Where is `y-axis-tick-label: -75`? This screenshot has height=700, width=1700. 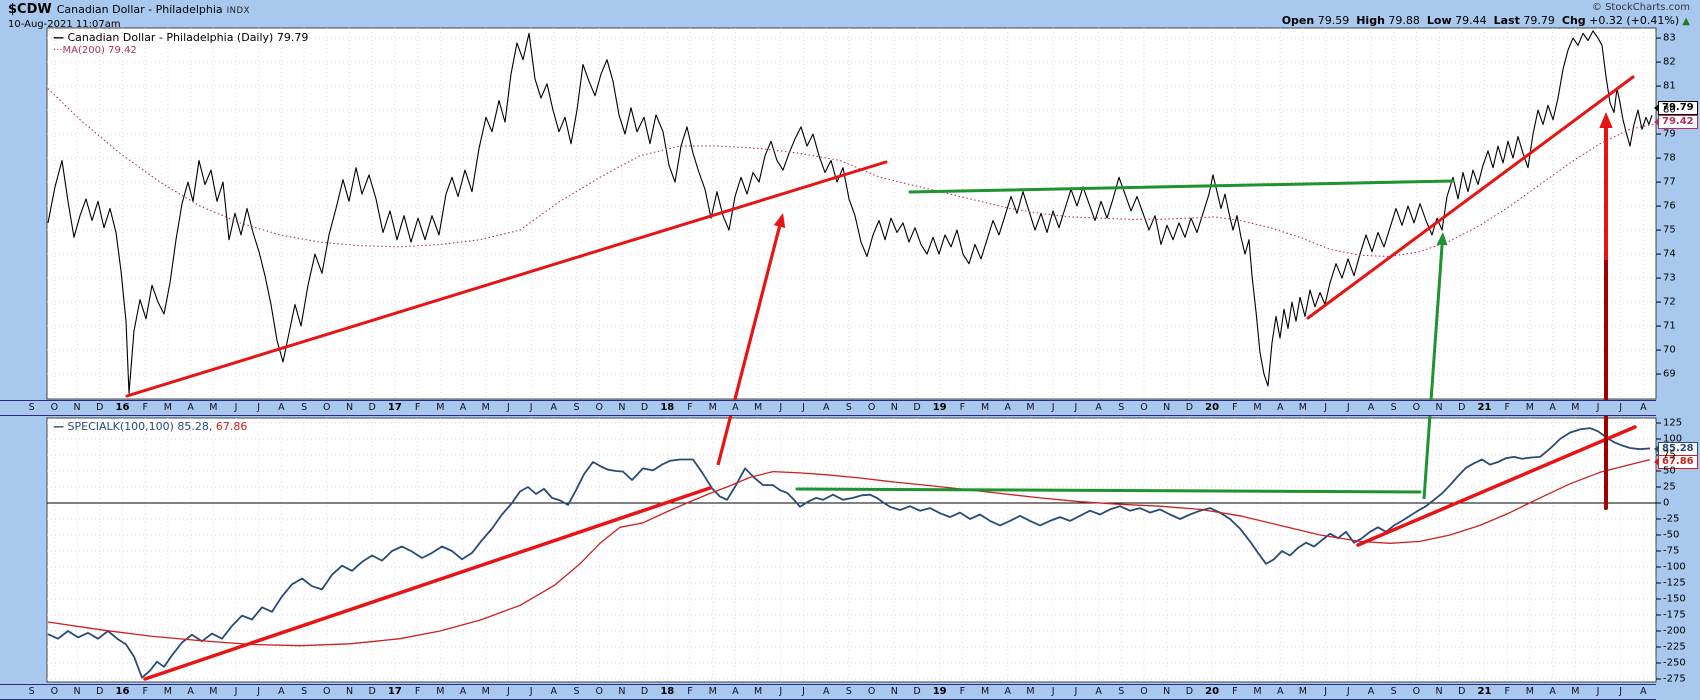
y-axis-tick-label: -75 is located at coordinates (1671, 551).